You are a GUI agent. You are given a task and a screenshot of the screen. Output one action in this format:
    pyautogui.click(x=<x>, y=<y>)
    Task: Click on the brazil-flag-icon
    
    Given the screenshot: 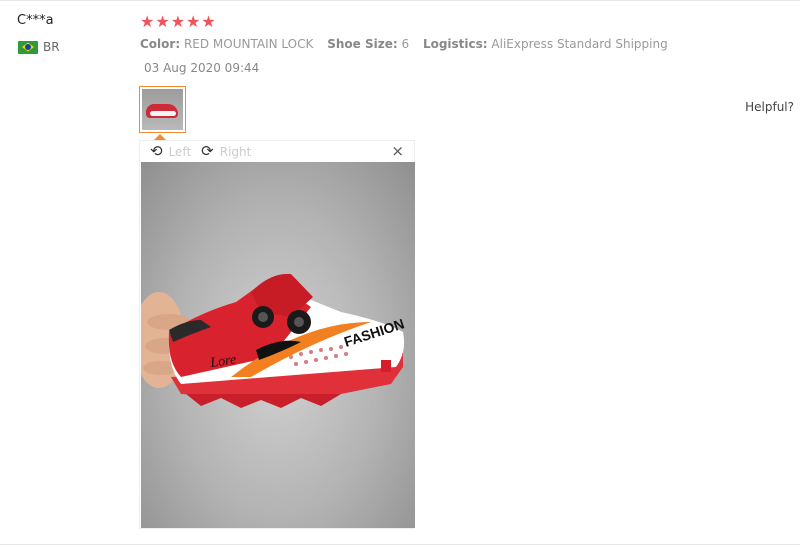 What is the action you would take?
    pyautogui.click(x=28, y=47)
    